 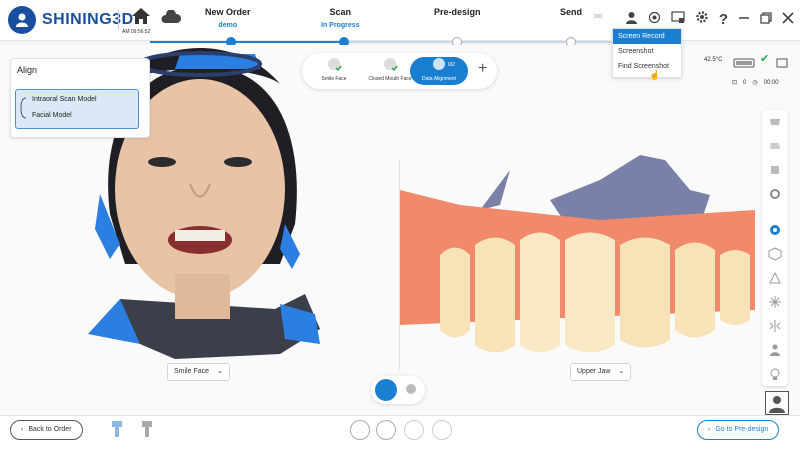 What do you see at coordinates (171, 19) in the screenshot?
I see `cloud-icon` at bounding box center [171, 19].